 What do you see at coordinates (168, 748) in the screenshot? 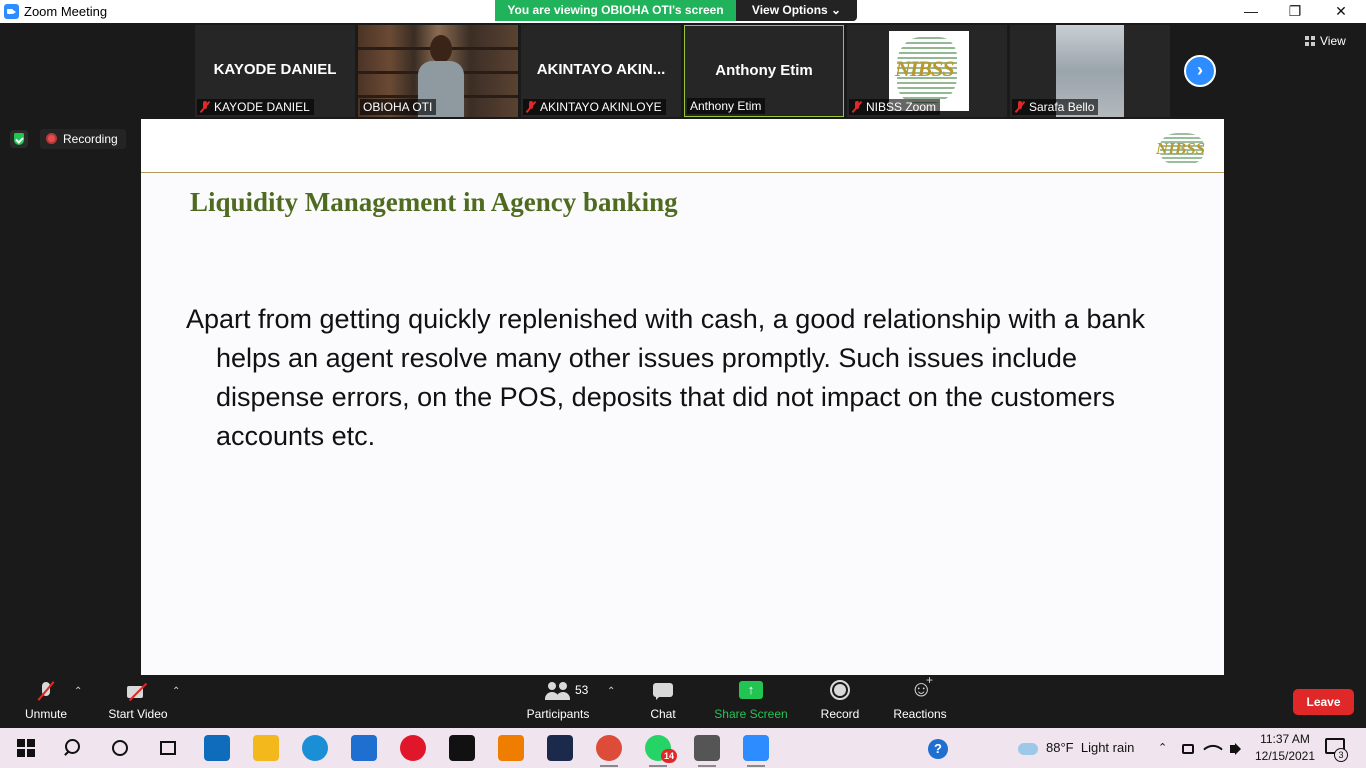
I see `task-view-icon` at bounding box center [168, 748].